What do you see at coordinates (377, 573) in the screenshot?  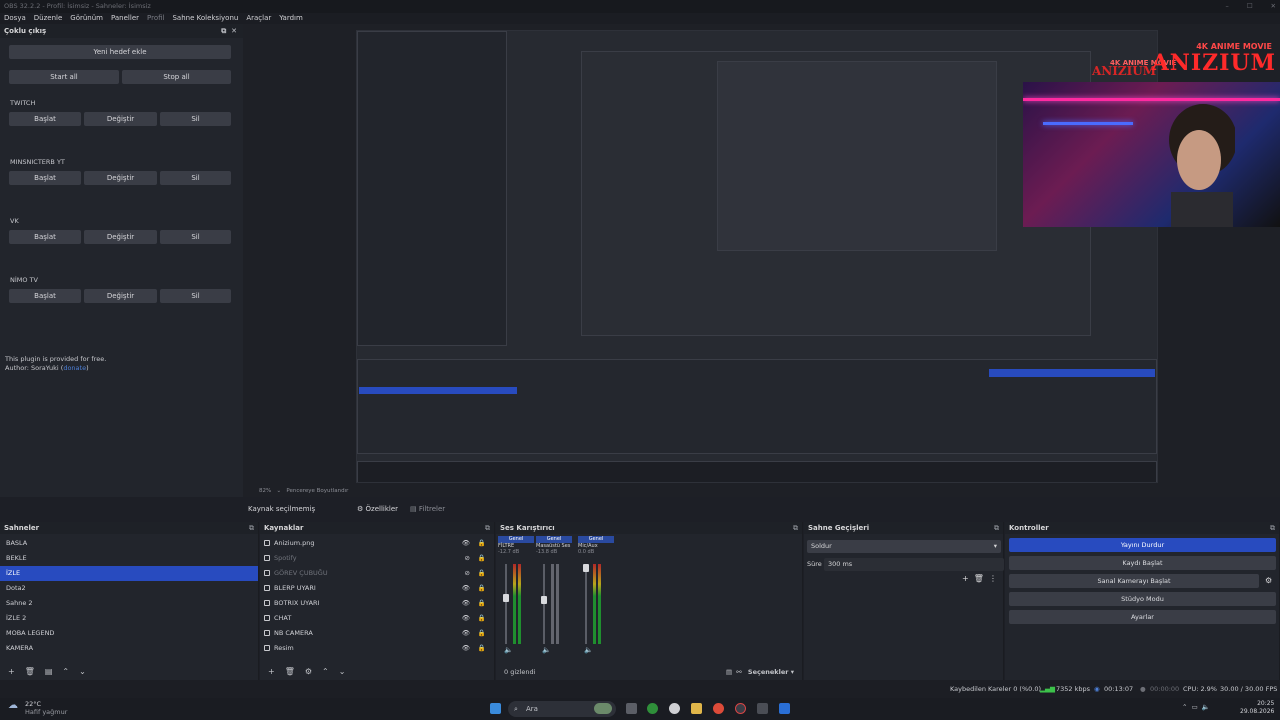 I see `source-item: GÖREV ÇUBUĞU ⊘ 🔒` at bounding box center [377, 573].